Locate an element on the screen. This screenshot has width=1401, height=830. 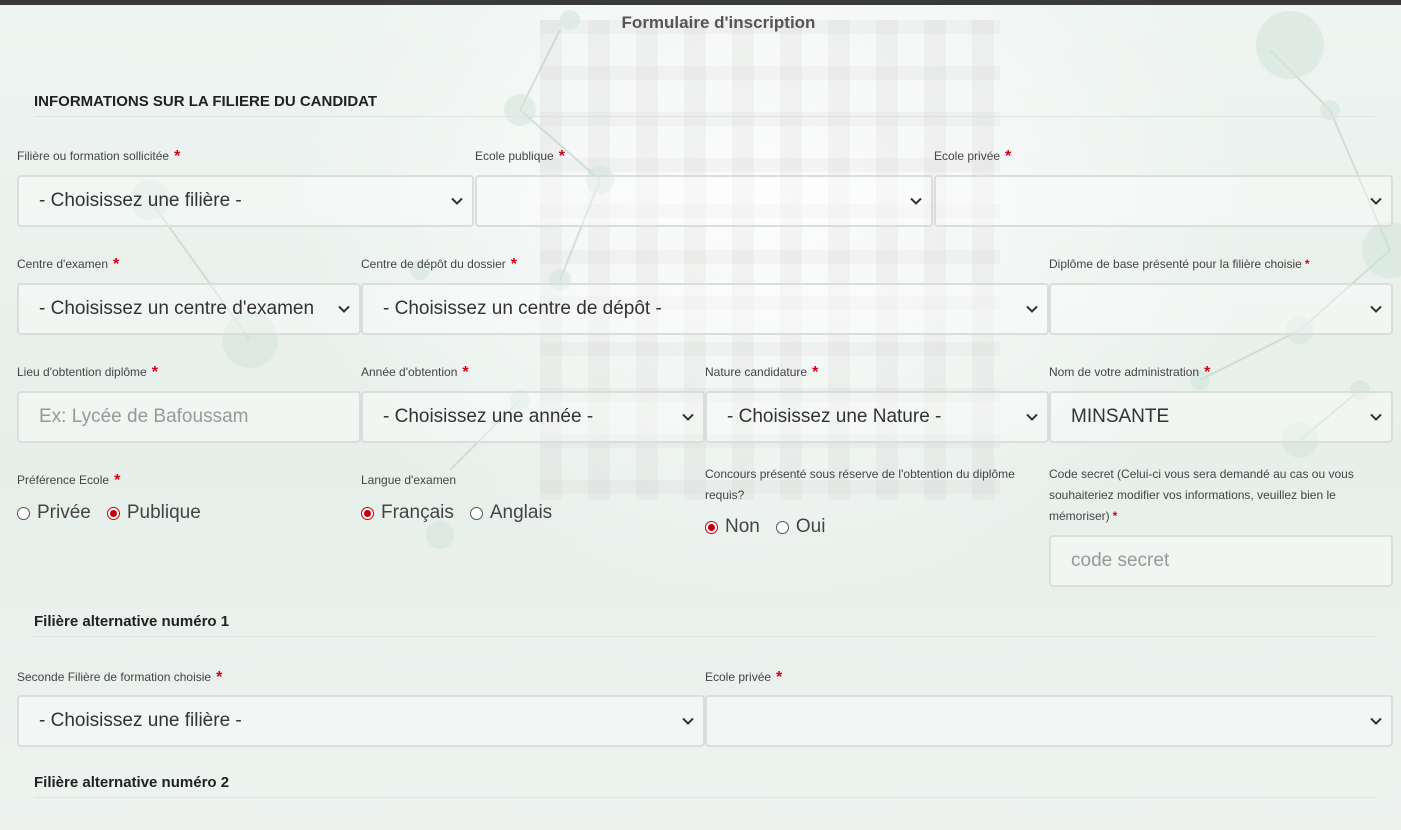
label-ecole-privee: Ecole privée * is located at coordinates (973, 156).